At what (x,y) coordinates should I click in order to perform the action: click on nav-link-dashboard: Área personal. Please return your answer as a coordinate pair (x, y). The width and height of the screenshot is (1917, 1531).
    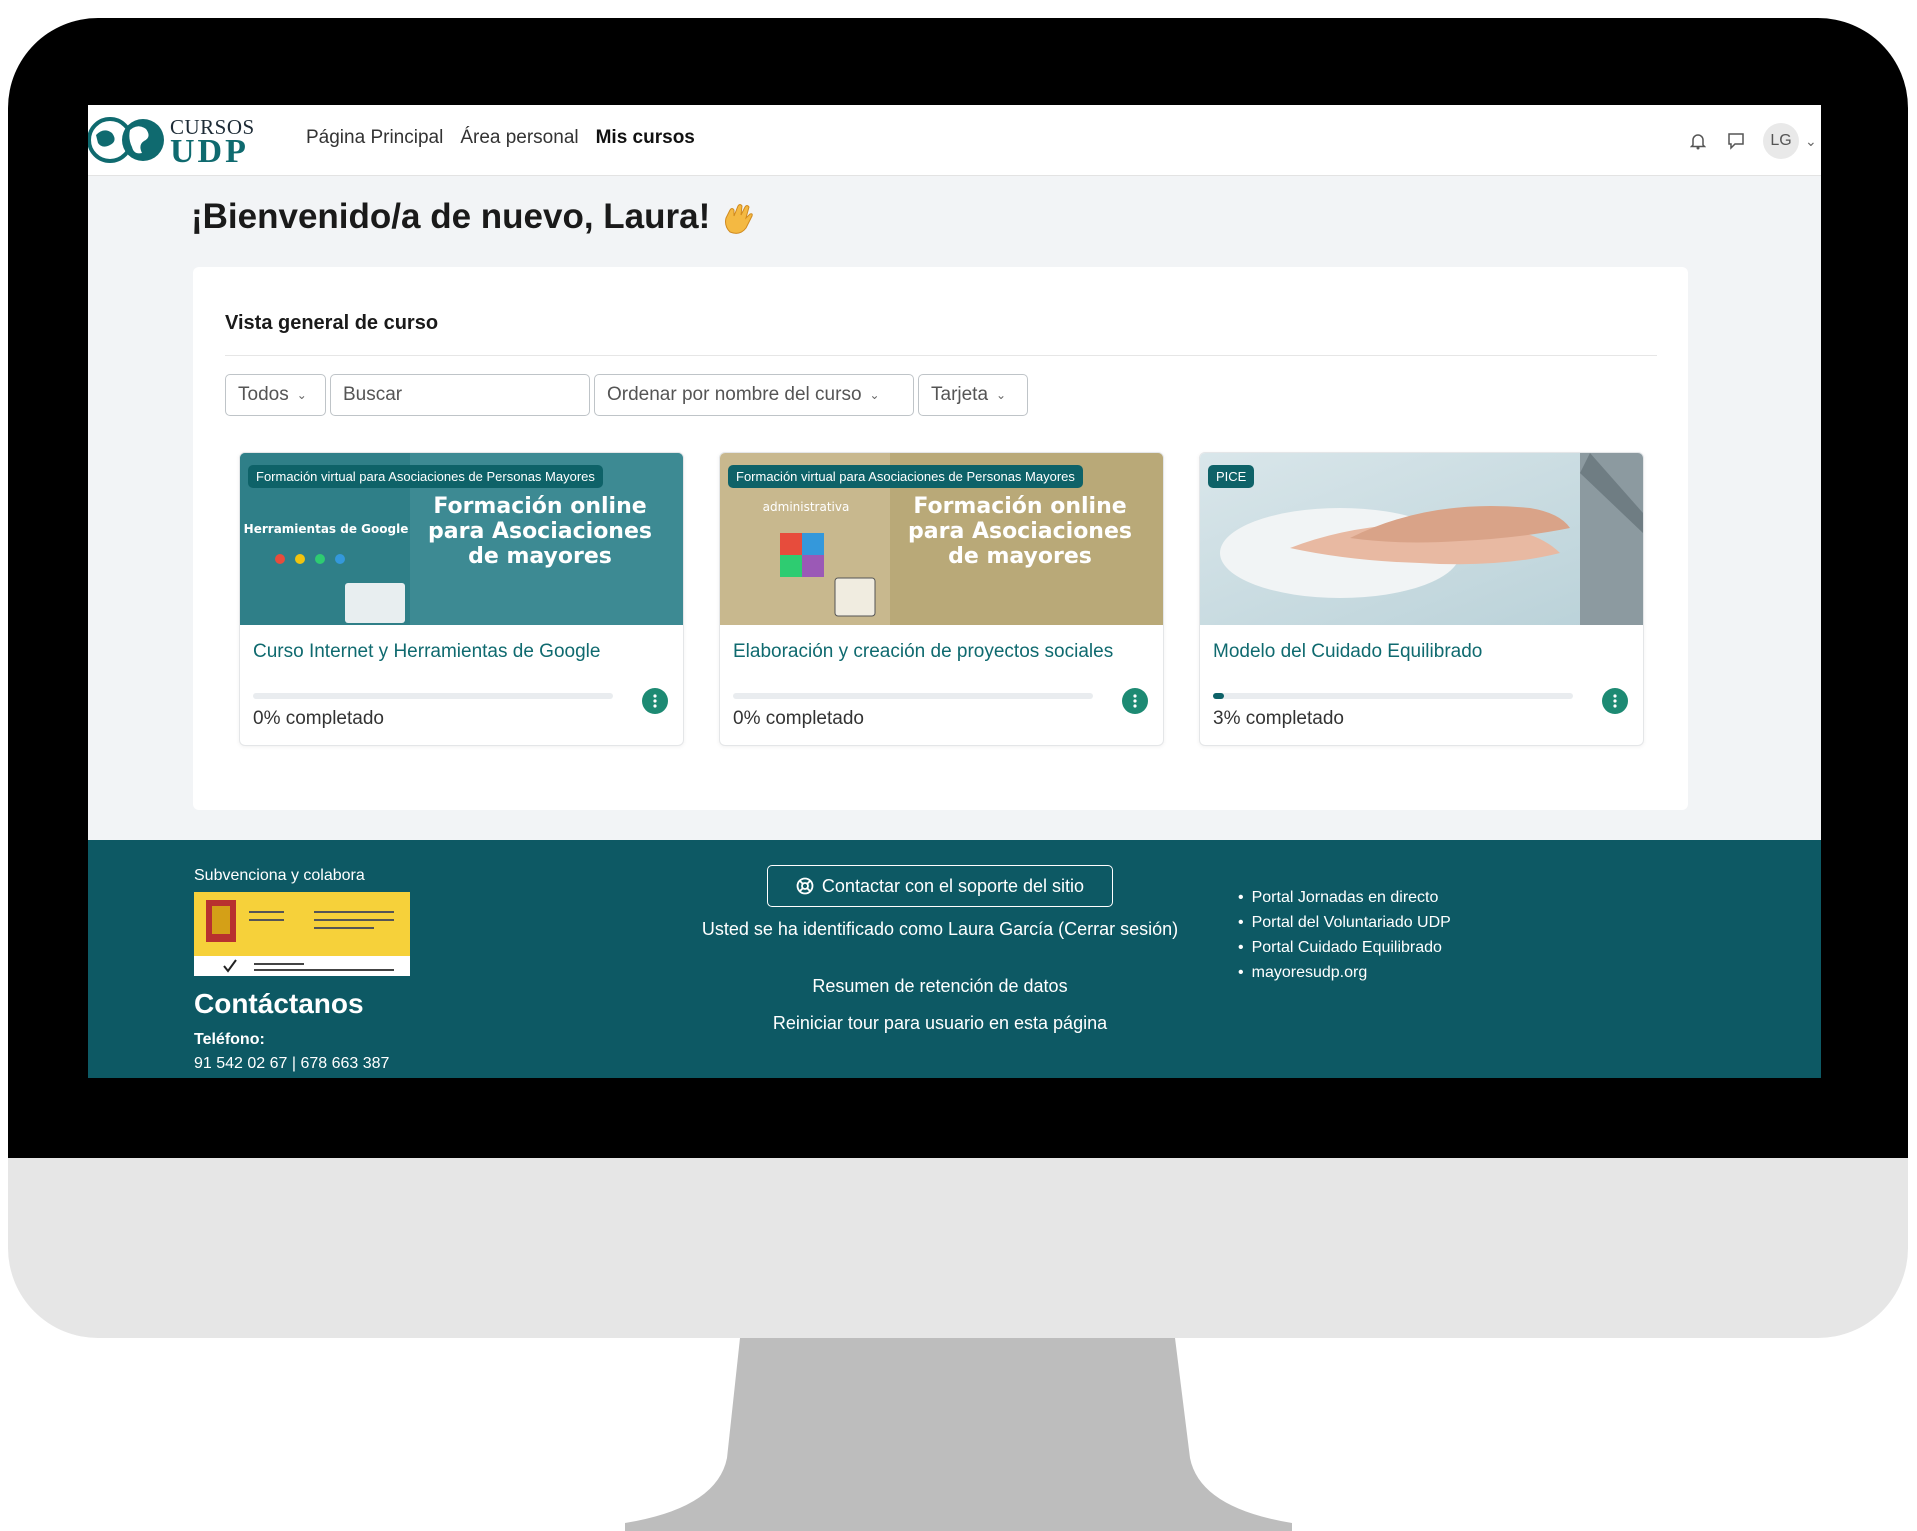
    Looking at the image, I should click on (519, 138).